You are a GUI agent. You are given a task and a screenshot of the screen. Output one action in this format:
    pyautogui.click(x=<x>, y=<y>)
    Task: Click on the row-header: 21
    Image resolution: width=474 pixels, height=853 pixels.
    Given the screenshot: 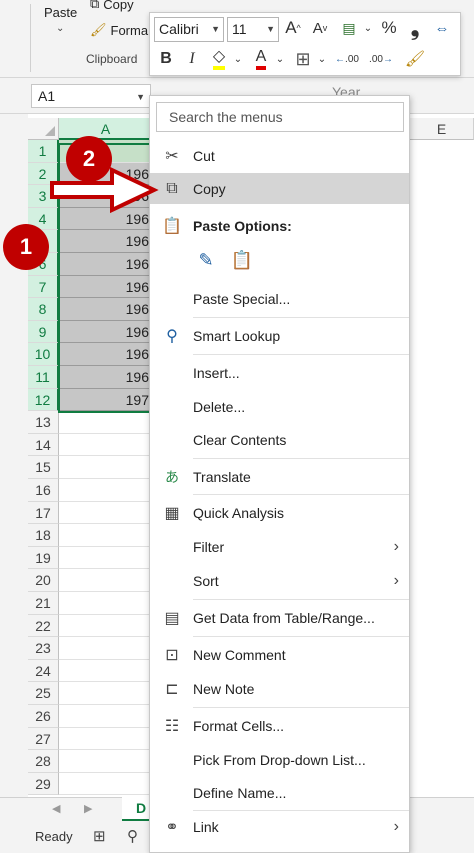 What is the action you would take?
    pyautogui.click(x=43, y=603)
    